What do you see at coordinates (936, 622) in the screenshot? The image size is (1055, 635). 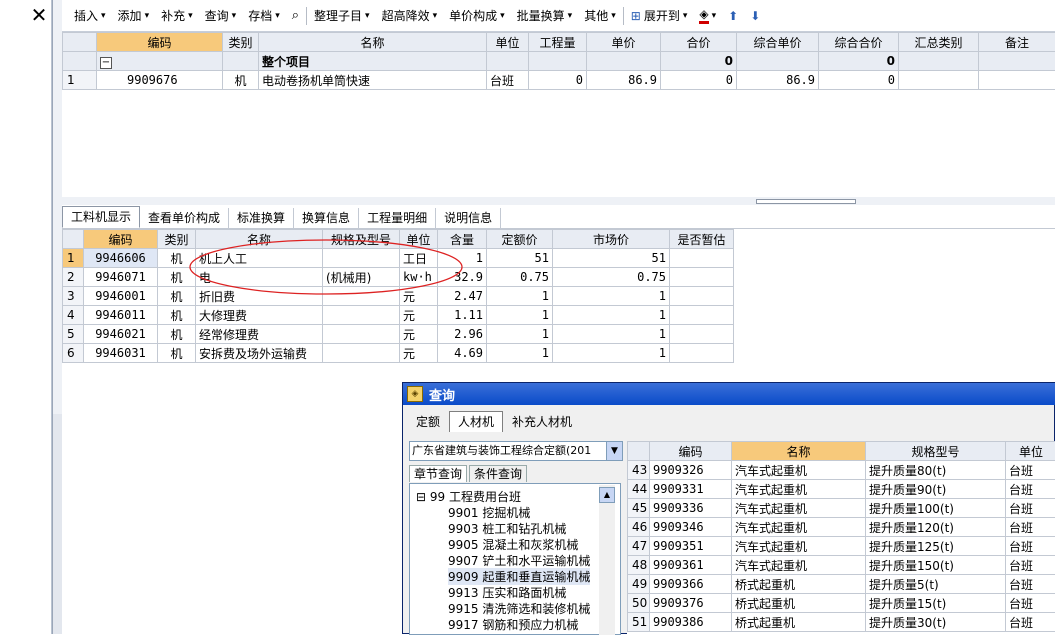 I see `spec-cell: 提升质量30(t)` at bounding box center [936, 622].